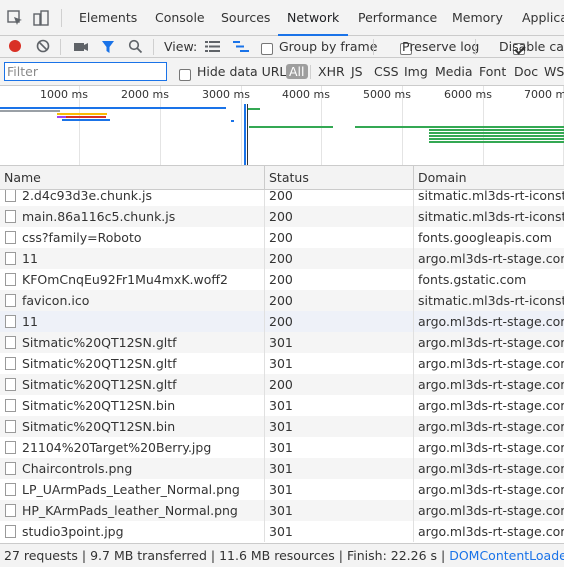 This screenshot has height=567, width=564. What do you see at coordinates (554, 72) in the screenshot?
I see `type-filter-ws: WS` at bounding box center [554, 72].